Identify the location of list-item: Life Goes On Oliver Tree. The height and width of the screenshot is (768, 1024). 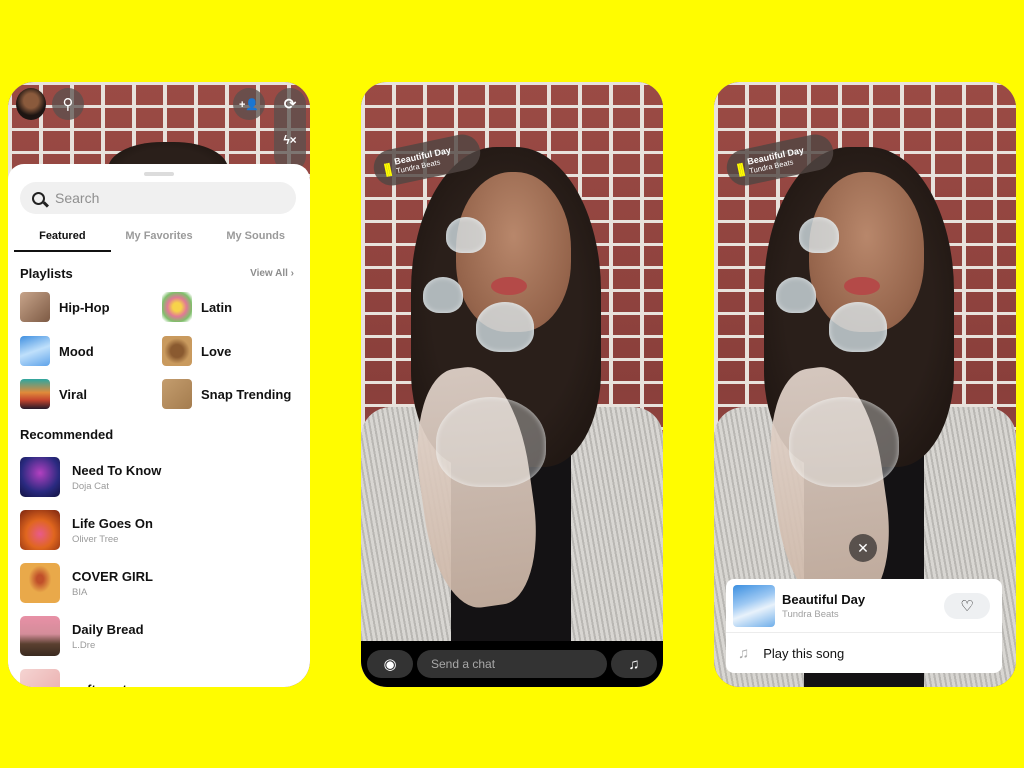
(86, 530).